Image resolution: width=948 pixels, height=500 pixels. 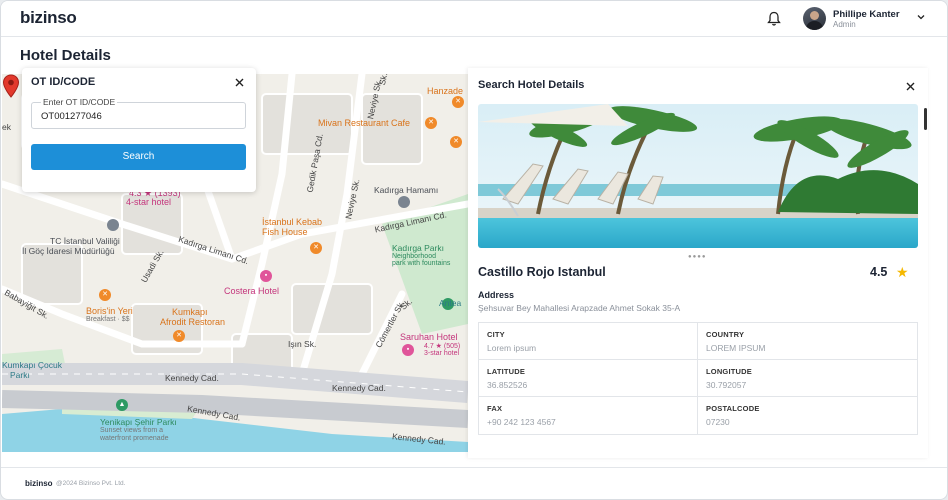 I want to click on map-label: Antea, so click(x=450, y=303).